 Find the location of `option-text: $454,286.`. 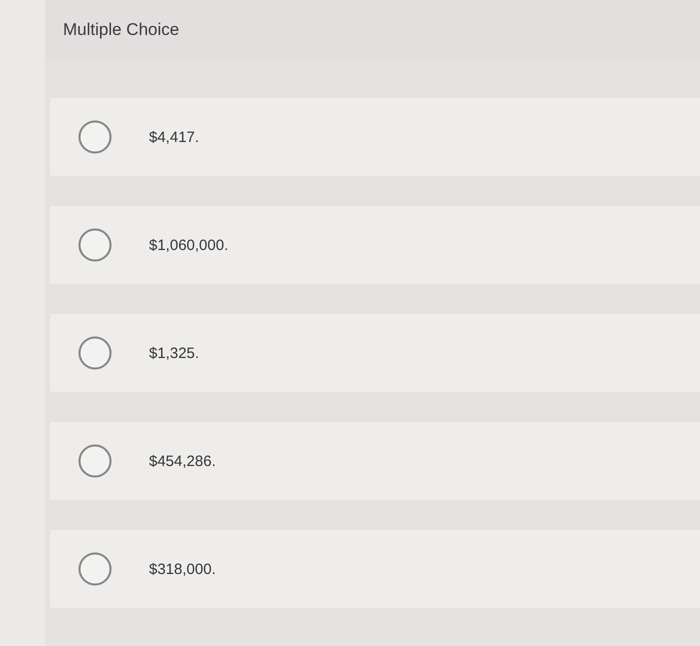

option-text: $454,286. is located at coordinates (182, 461).